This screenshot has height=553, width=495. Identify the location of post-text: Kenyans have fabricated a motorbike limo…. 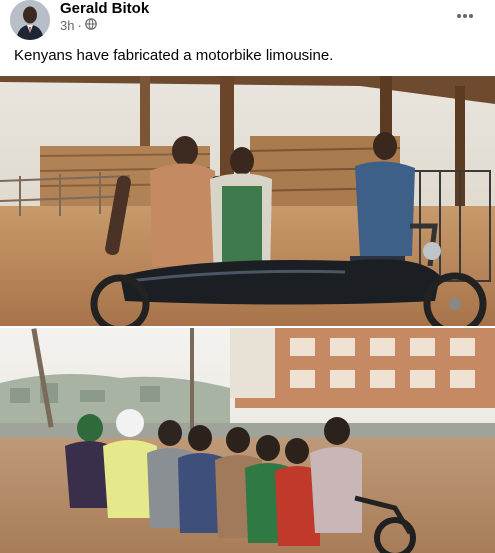
(174, 55).